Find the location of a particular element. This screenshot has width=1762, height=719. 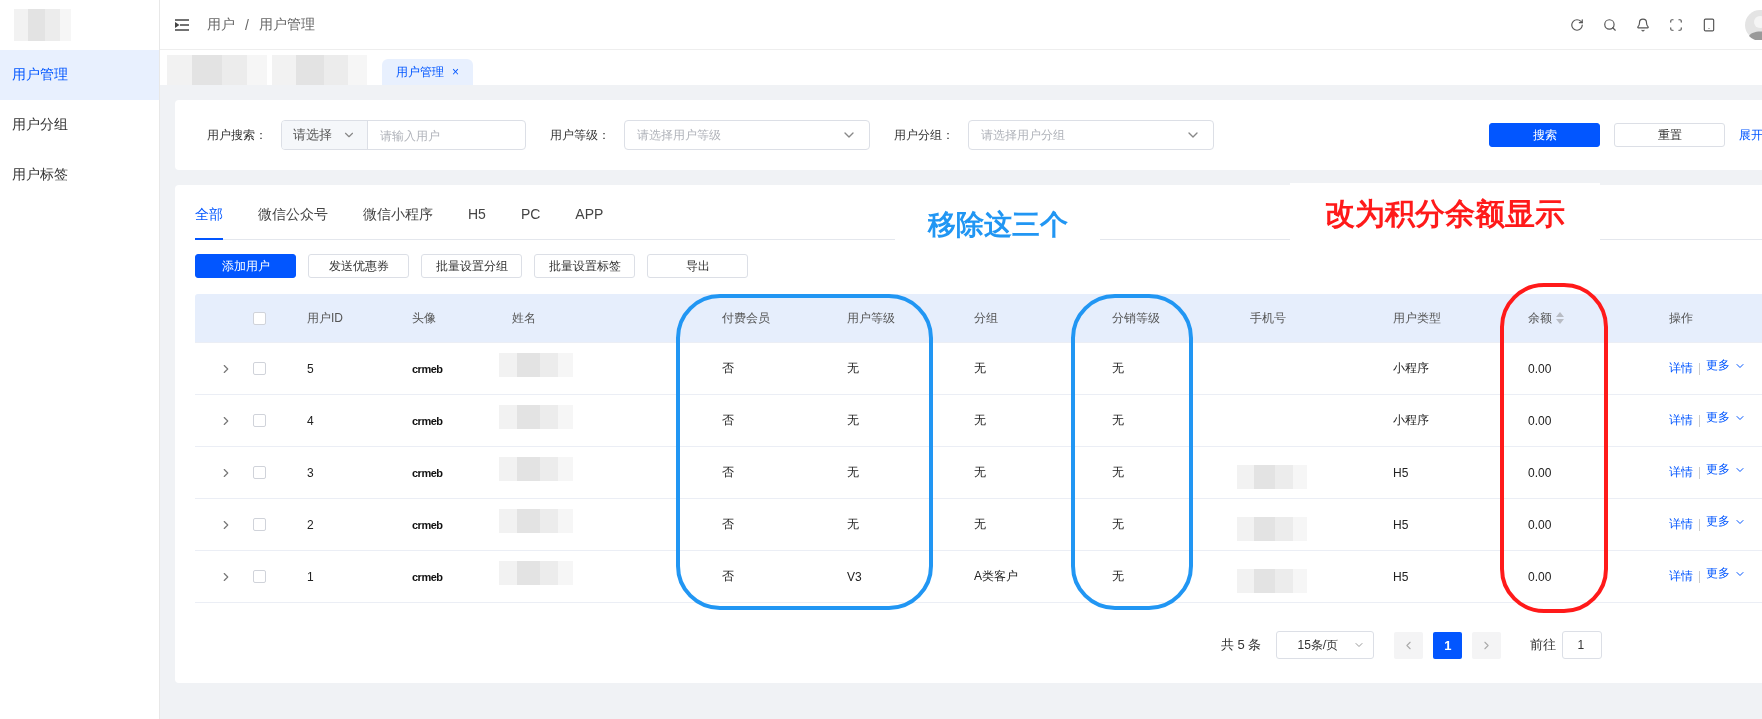

close-icon: × is located at coordinates (455, 72).